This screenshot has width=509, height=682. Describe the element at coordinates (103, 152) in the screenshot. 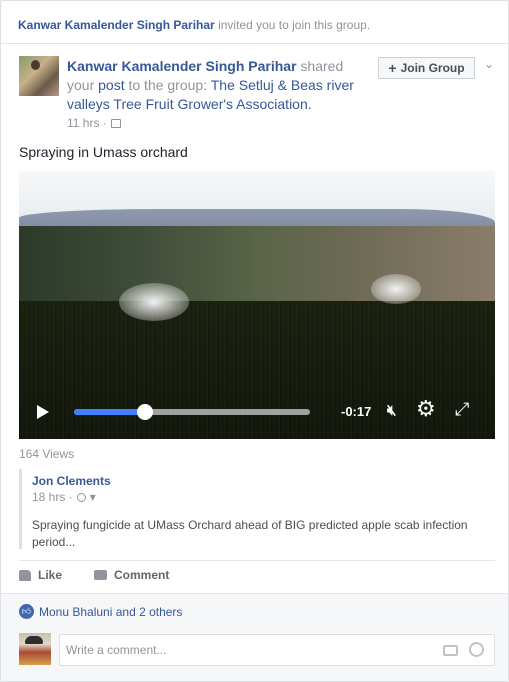

I see `post-text: Spraying in Umass orchard` at that location.